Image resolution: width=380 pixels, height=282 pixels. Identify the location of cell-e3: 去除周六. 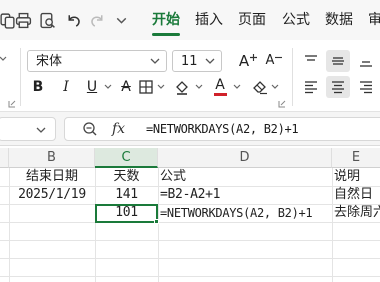
(356, 213).